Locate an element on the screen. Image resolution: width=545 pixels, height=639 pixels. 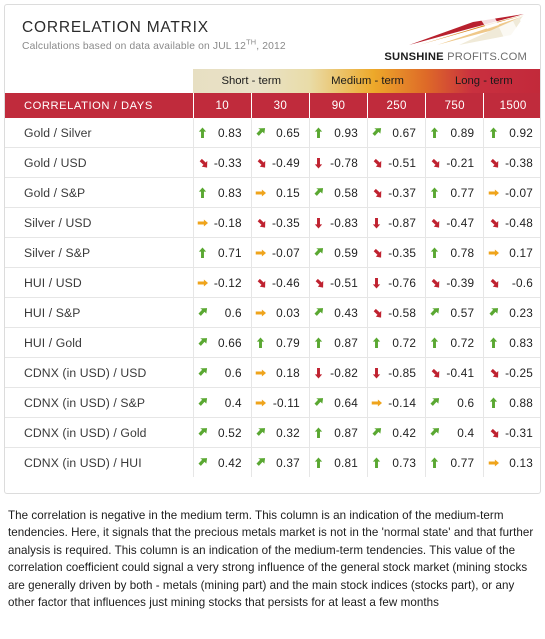
correlation-cell: 0.18 is located at coordinates (280, 372).